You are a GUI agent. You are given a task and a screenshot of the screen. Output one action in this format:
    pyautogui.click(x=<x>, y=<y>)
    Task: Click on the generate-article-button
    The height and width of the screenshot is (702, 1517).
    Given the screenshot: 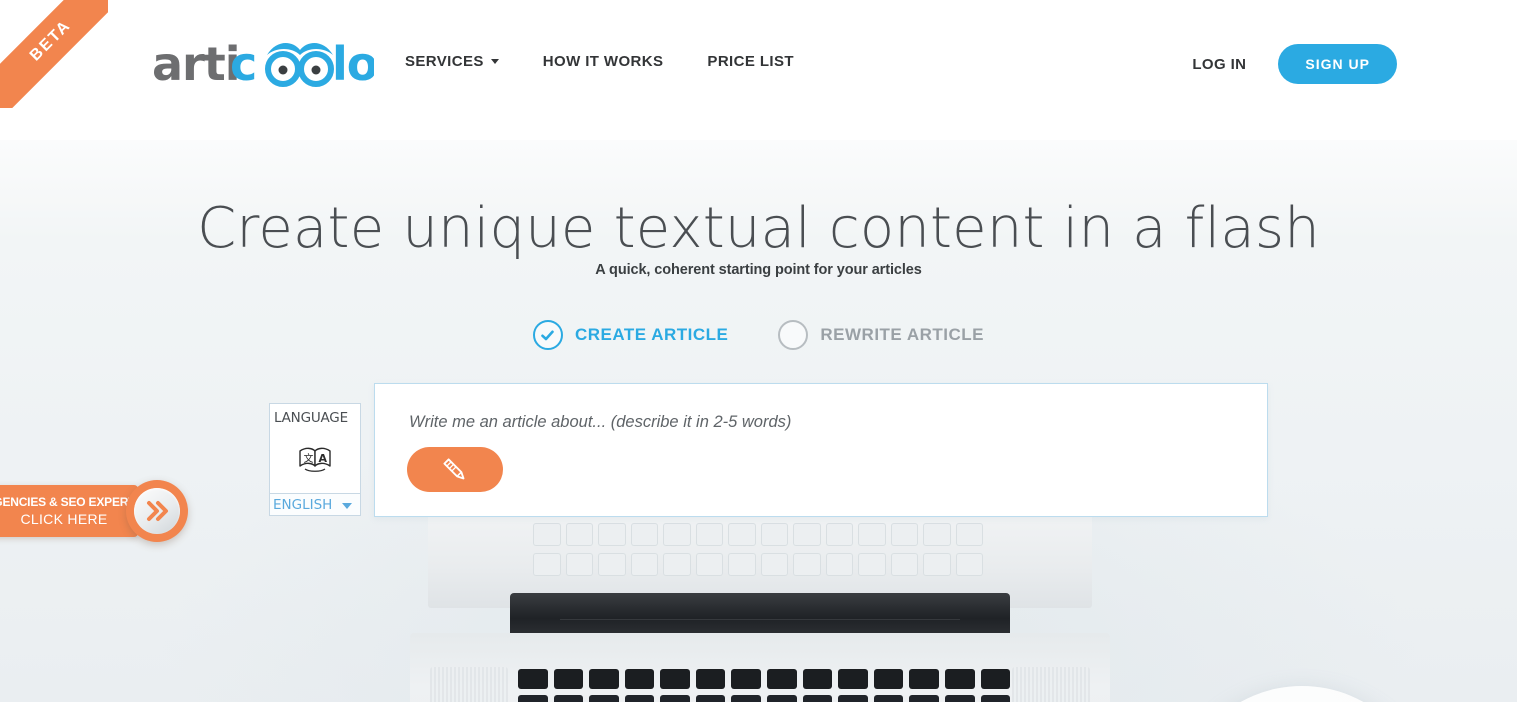 What is the action you would take?
    pyautogui.click(x=455, y=469)
    